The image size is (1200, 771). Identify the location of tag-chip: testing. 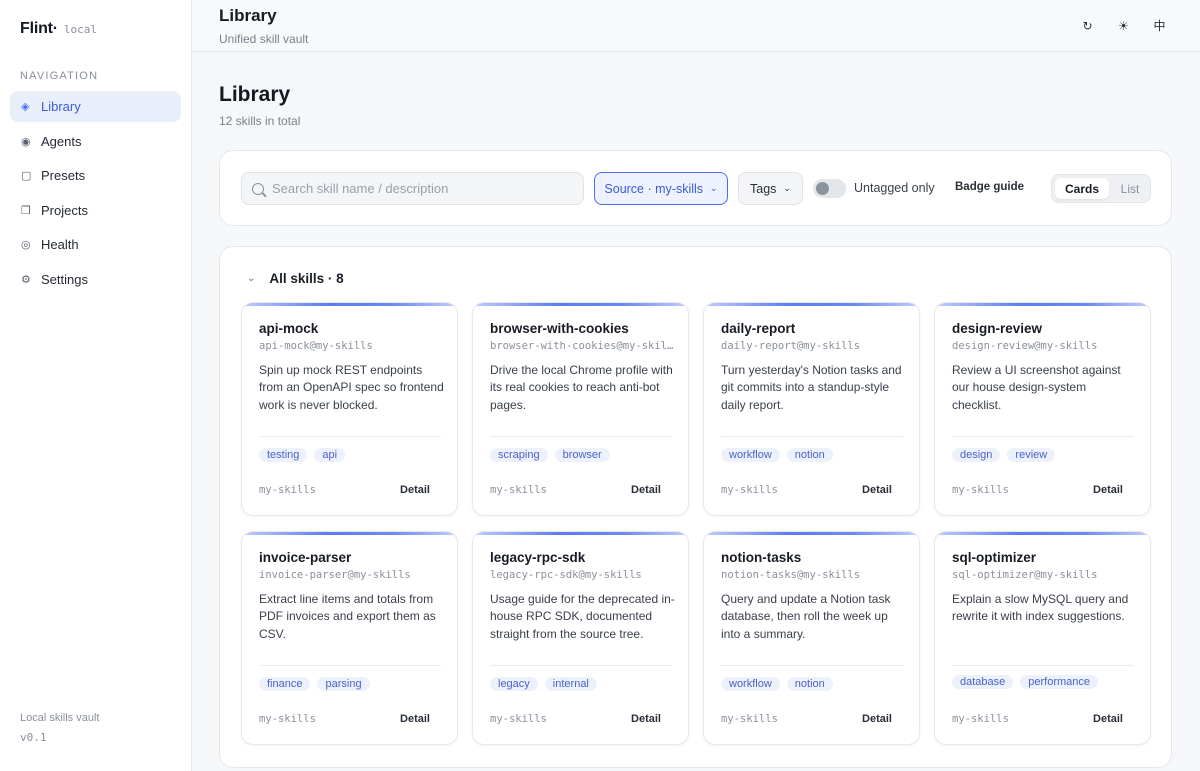
(283, 455).